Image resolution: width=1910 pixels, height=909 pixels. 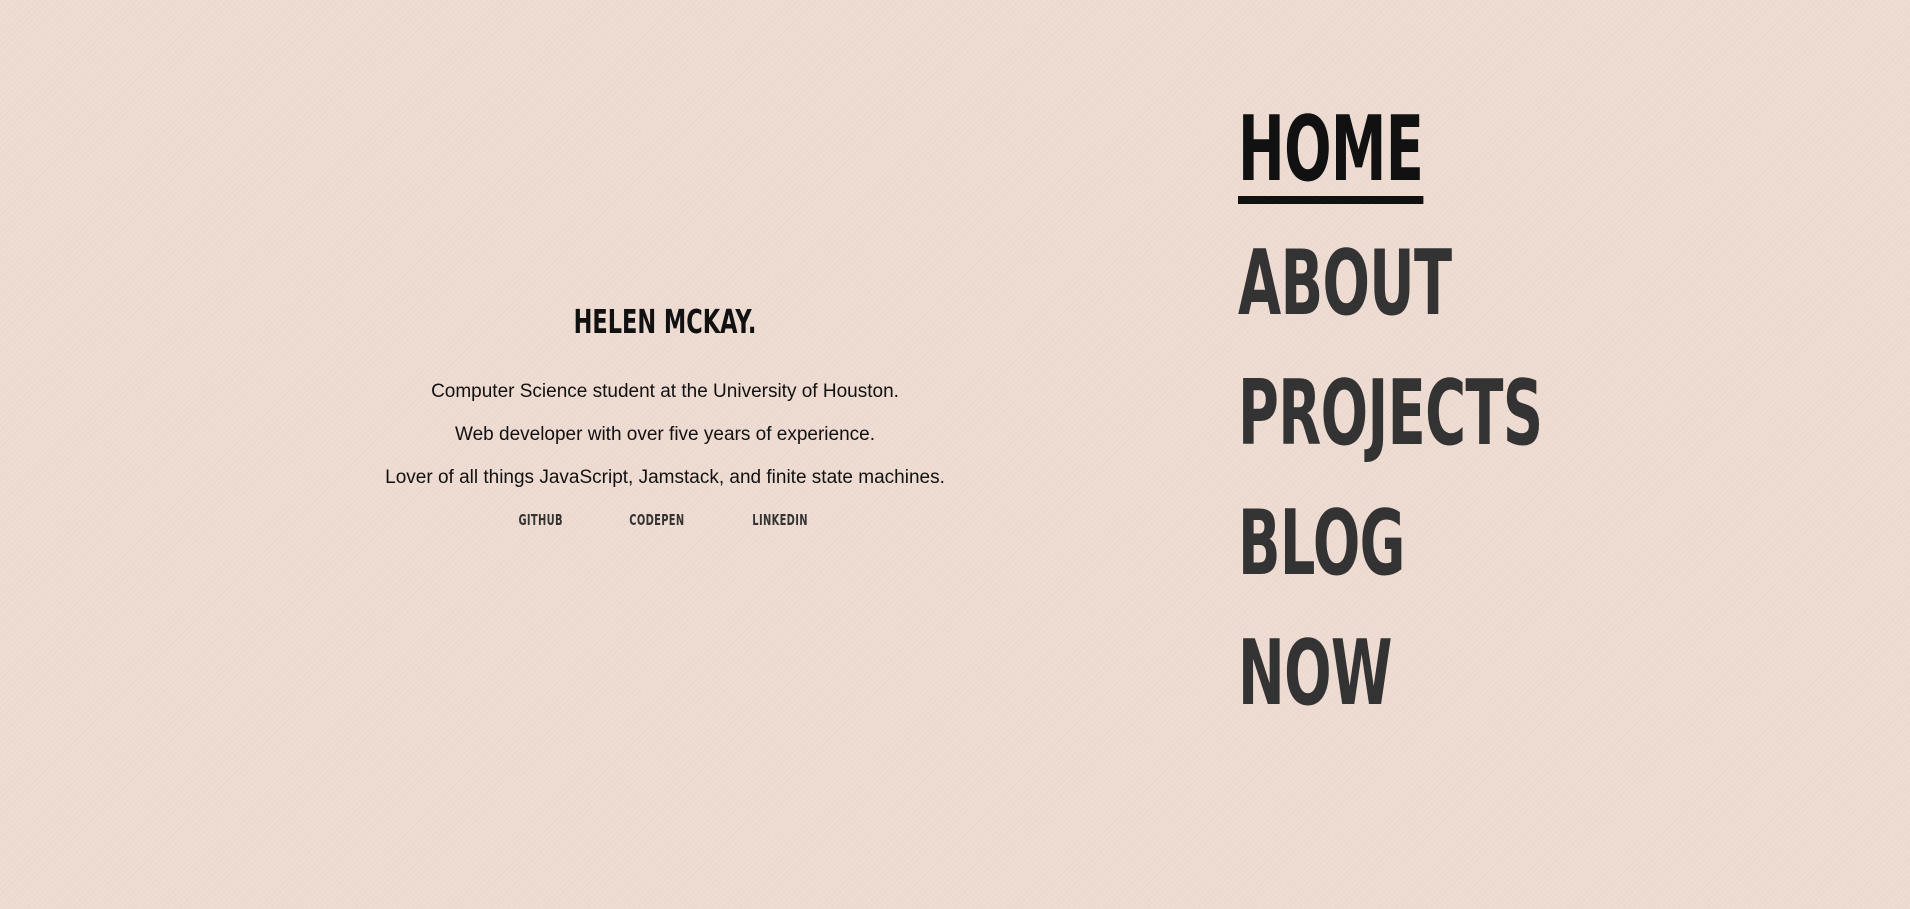 What do you see at coordinates (1315, 674) in the screenshot?
I see `nav-link-now: Now` at bounding box center [1315, 674].